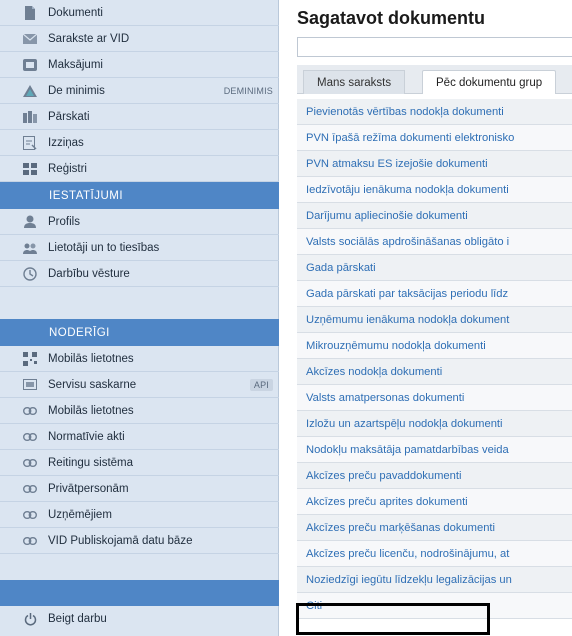 The height and width of the screenshot is (636, 572). I want to click on sidebar-item-de-minimis: De minimis DEMINIMIS, so click(139, 91).